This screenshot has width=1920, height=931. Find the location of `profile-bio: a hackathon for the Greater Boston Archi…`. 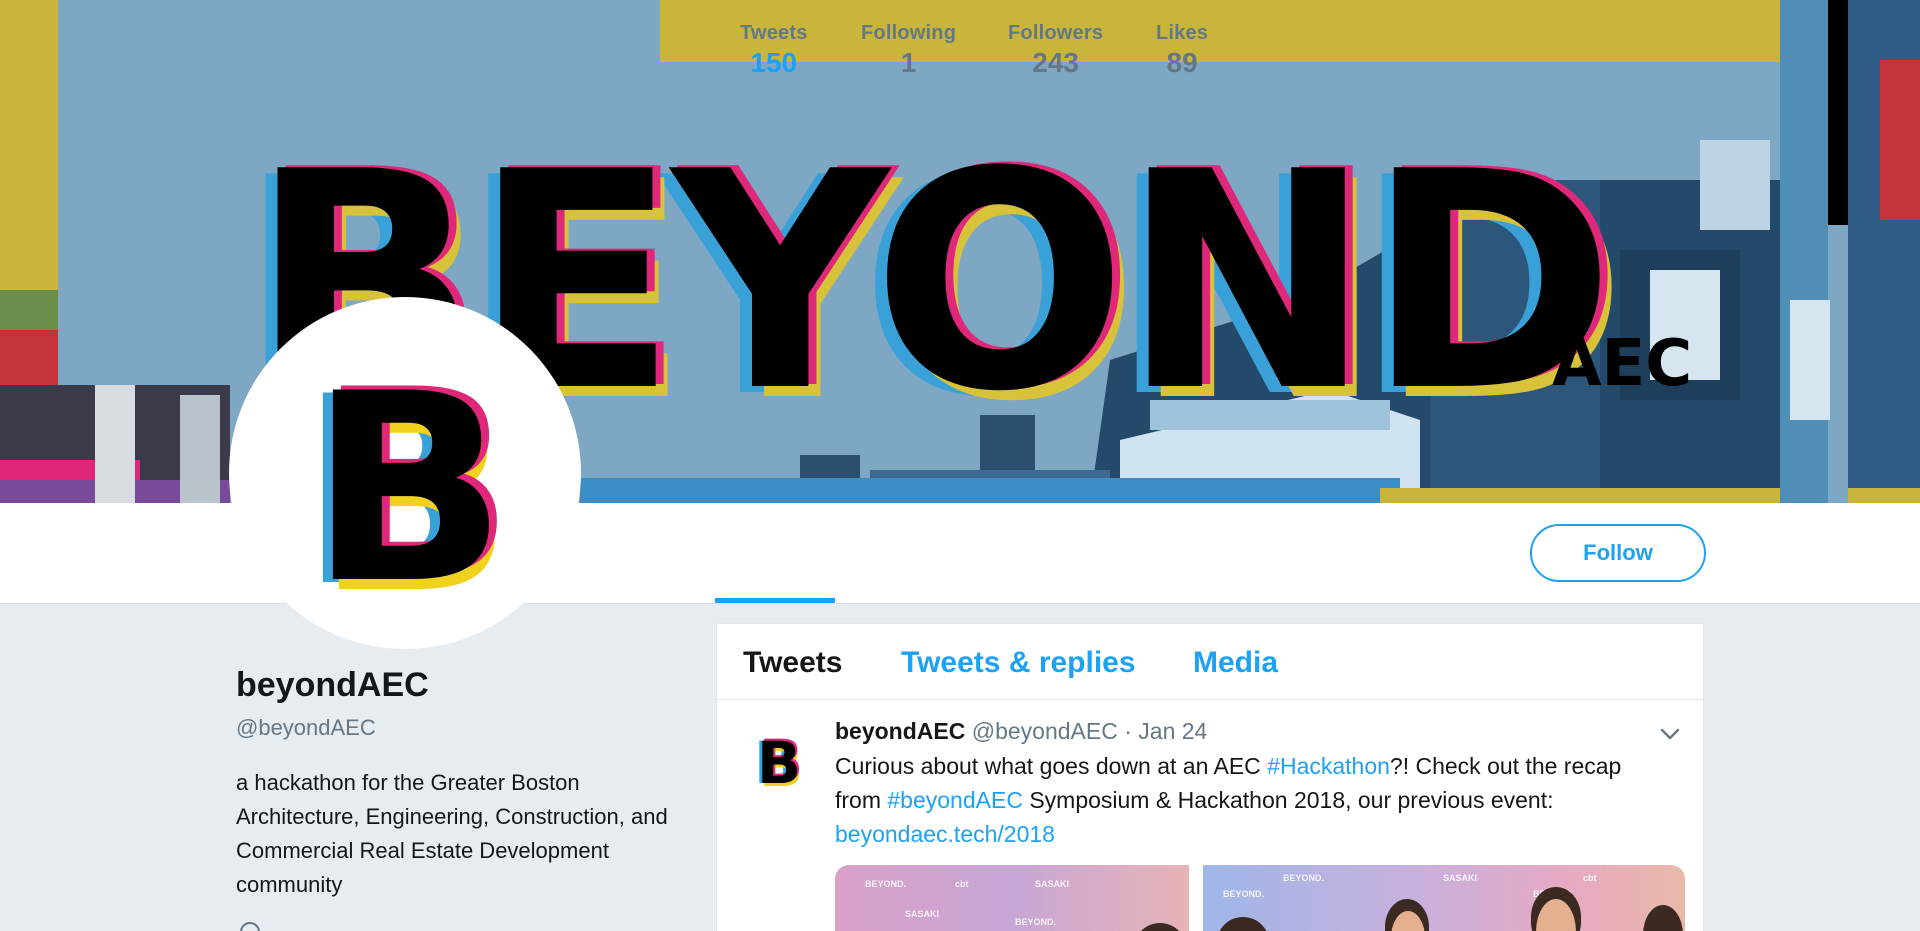

profile-bio: a hackathon for the Greater Boston Archi… is located at coordinates (452, 833).